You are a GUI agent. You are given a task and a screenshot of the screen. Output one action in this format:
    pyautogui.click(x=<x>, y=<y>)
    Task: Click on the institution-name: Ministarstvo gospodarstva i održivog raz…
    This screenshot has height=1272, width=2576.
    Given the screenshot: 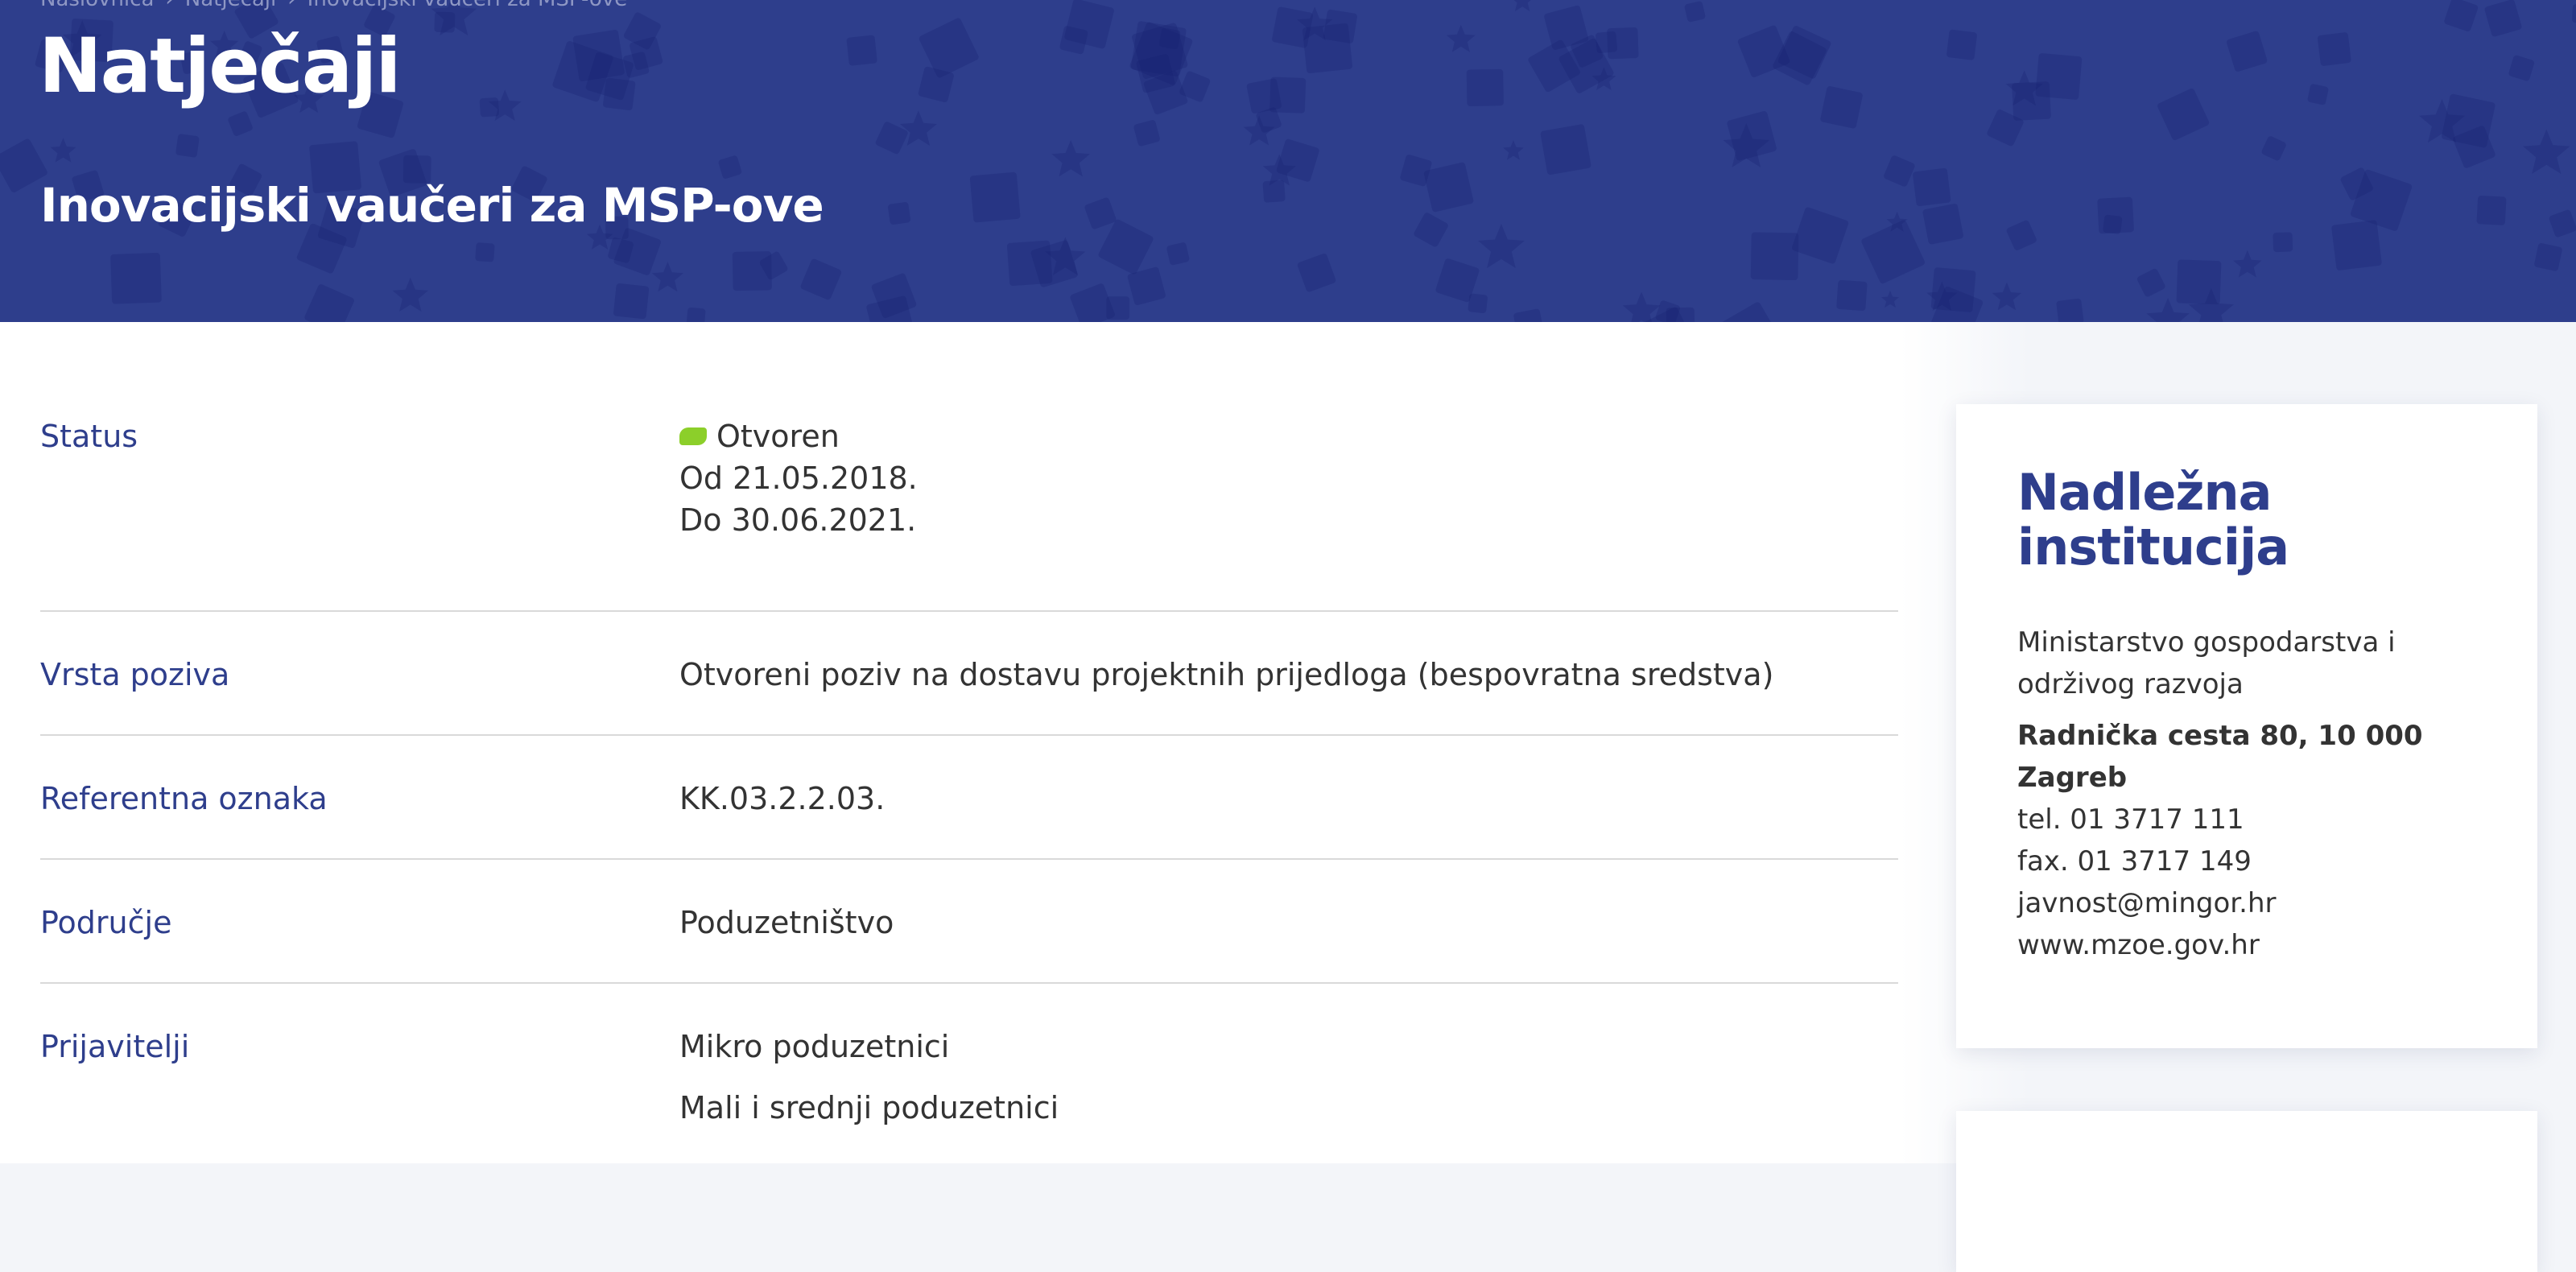 What is the action you would take?
    pyautogui.click(x=2206, y=663)
    